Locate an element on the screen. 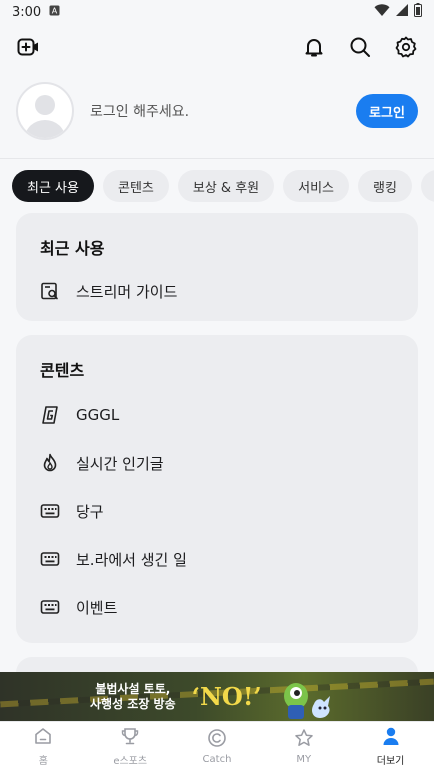 This screenshot has width=434, height=771. chip-more: 스 is located at coordinates (427, 186).